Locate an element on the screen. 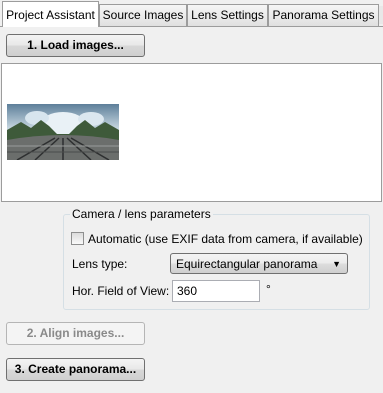  automatic-checkbox is located at coordinates (77, 238).